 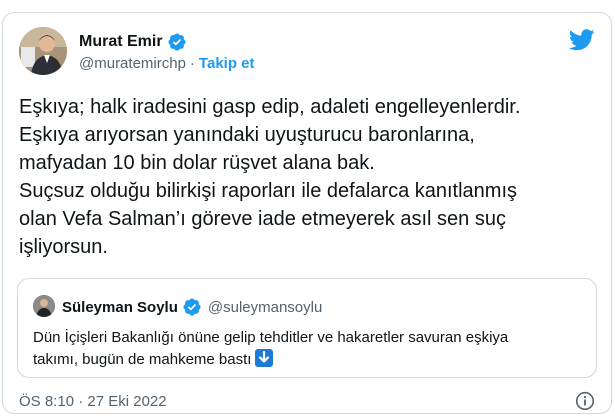 What do you see at coordinates (197, 163) in the screenshot?
I see `tweet-line: mafyadan 10 bin dolar rüşvet alana bak.` at bounding box center [197, 163].